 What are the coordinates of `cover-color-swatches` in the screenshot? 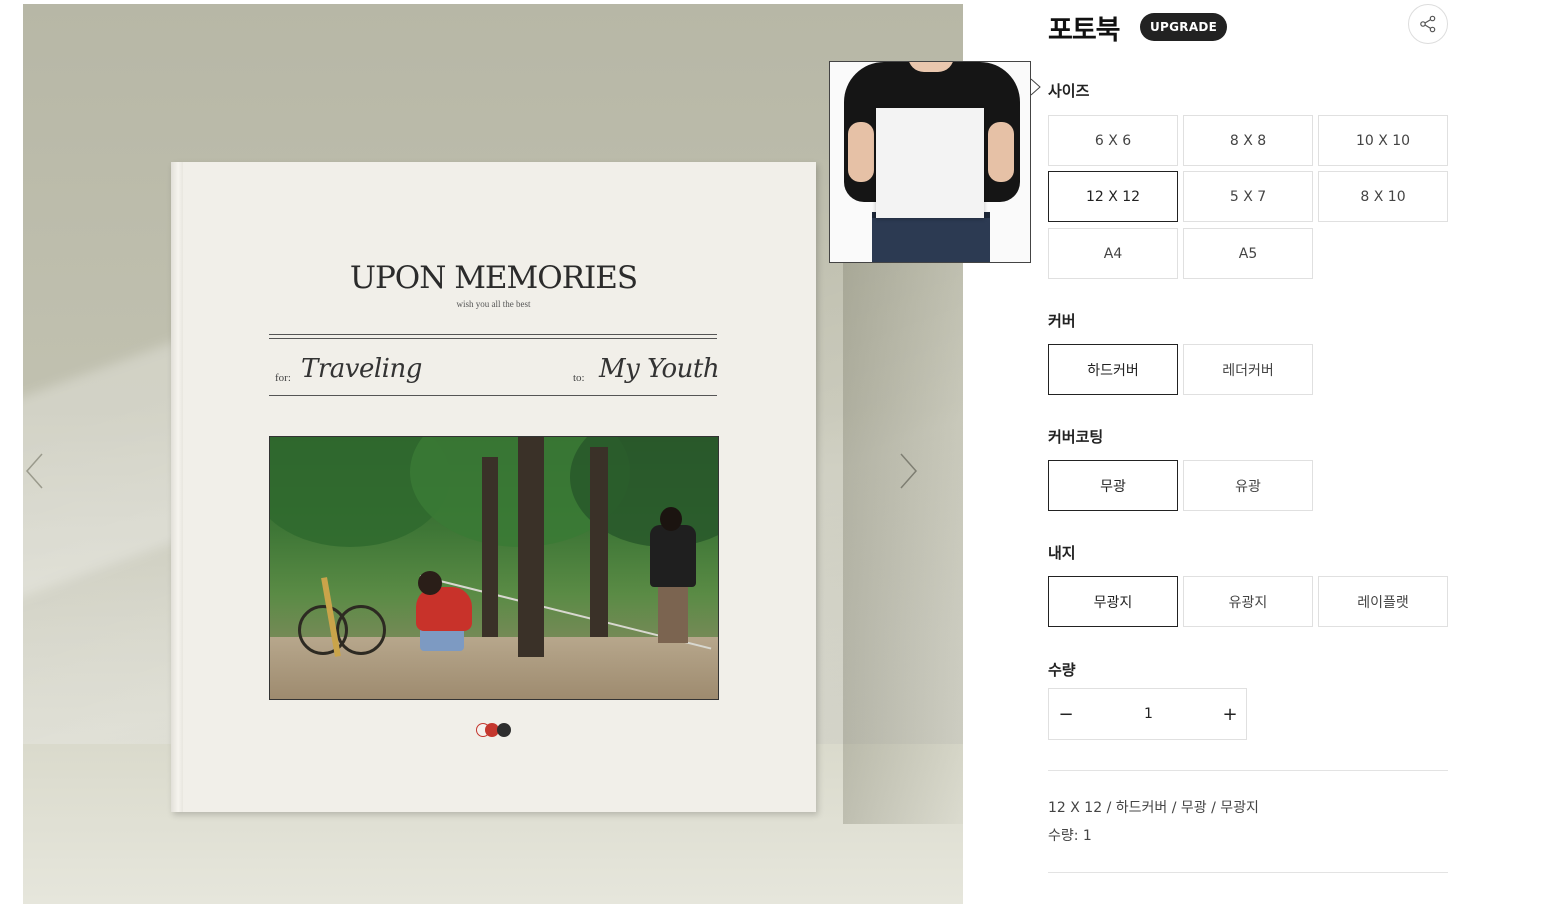 It's located at (496, 730).